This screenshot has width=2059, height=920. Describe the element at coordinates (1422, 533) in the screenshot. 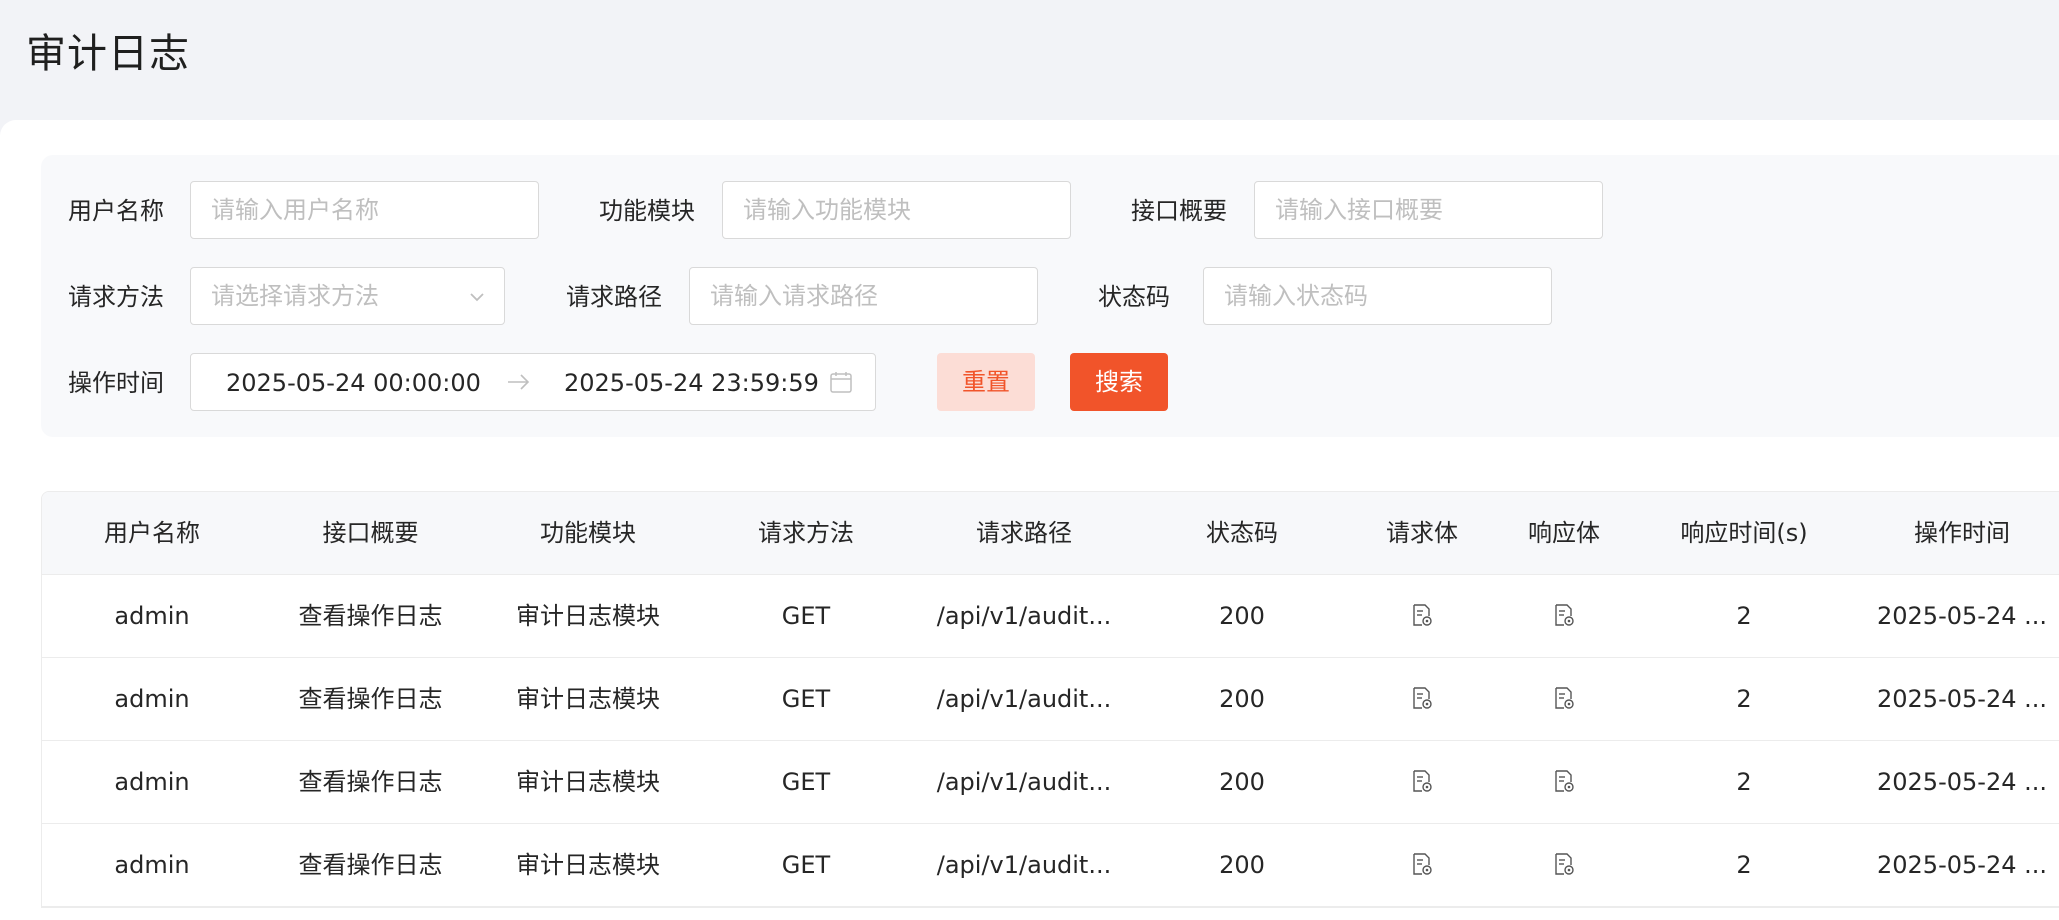

I see `column-header: 请求体` at that location.